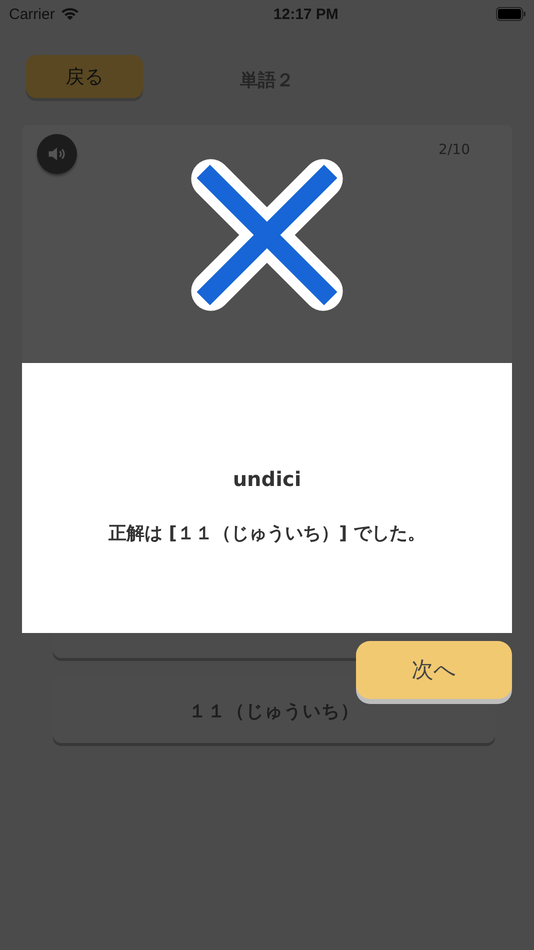  Describe the element at coordinates (70, 14) in the screenshot. I see `wifi-icon` at that location.